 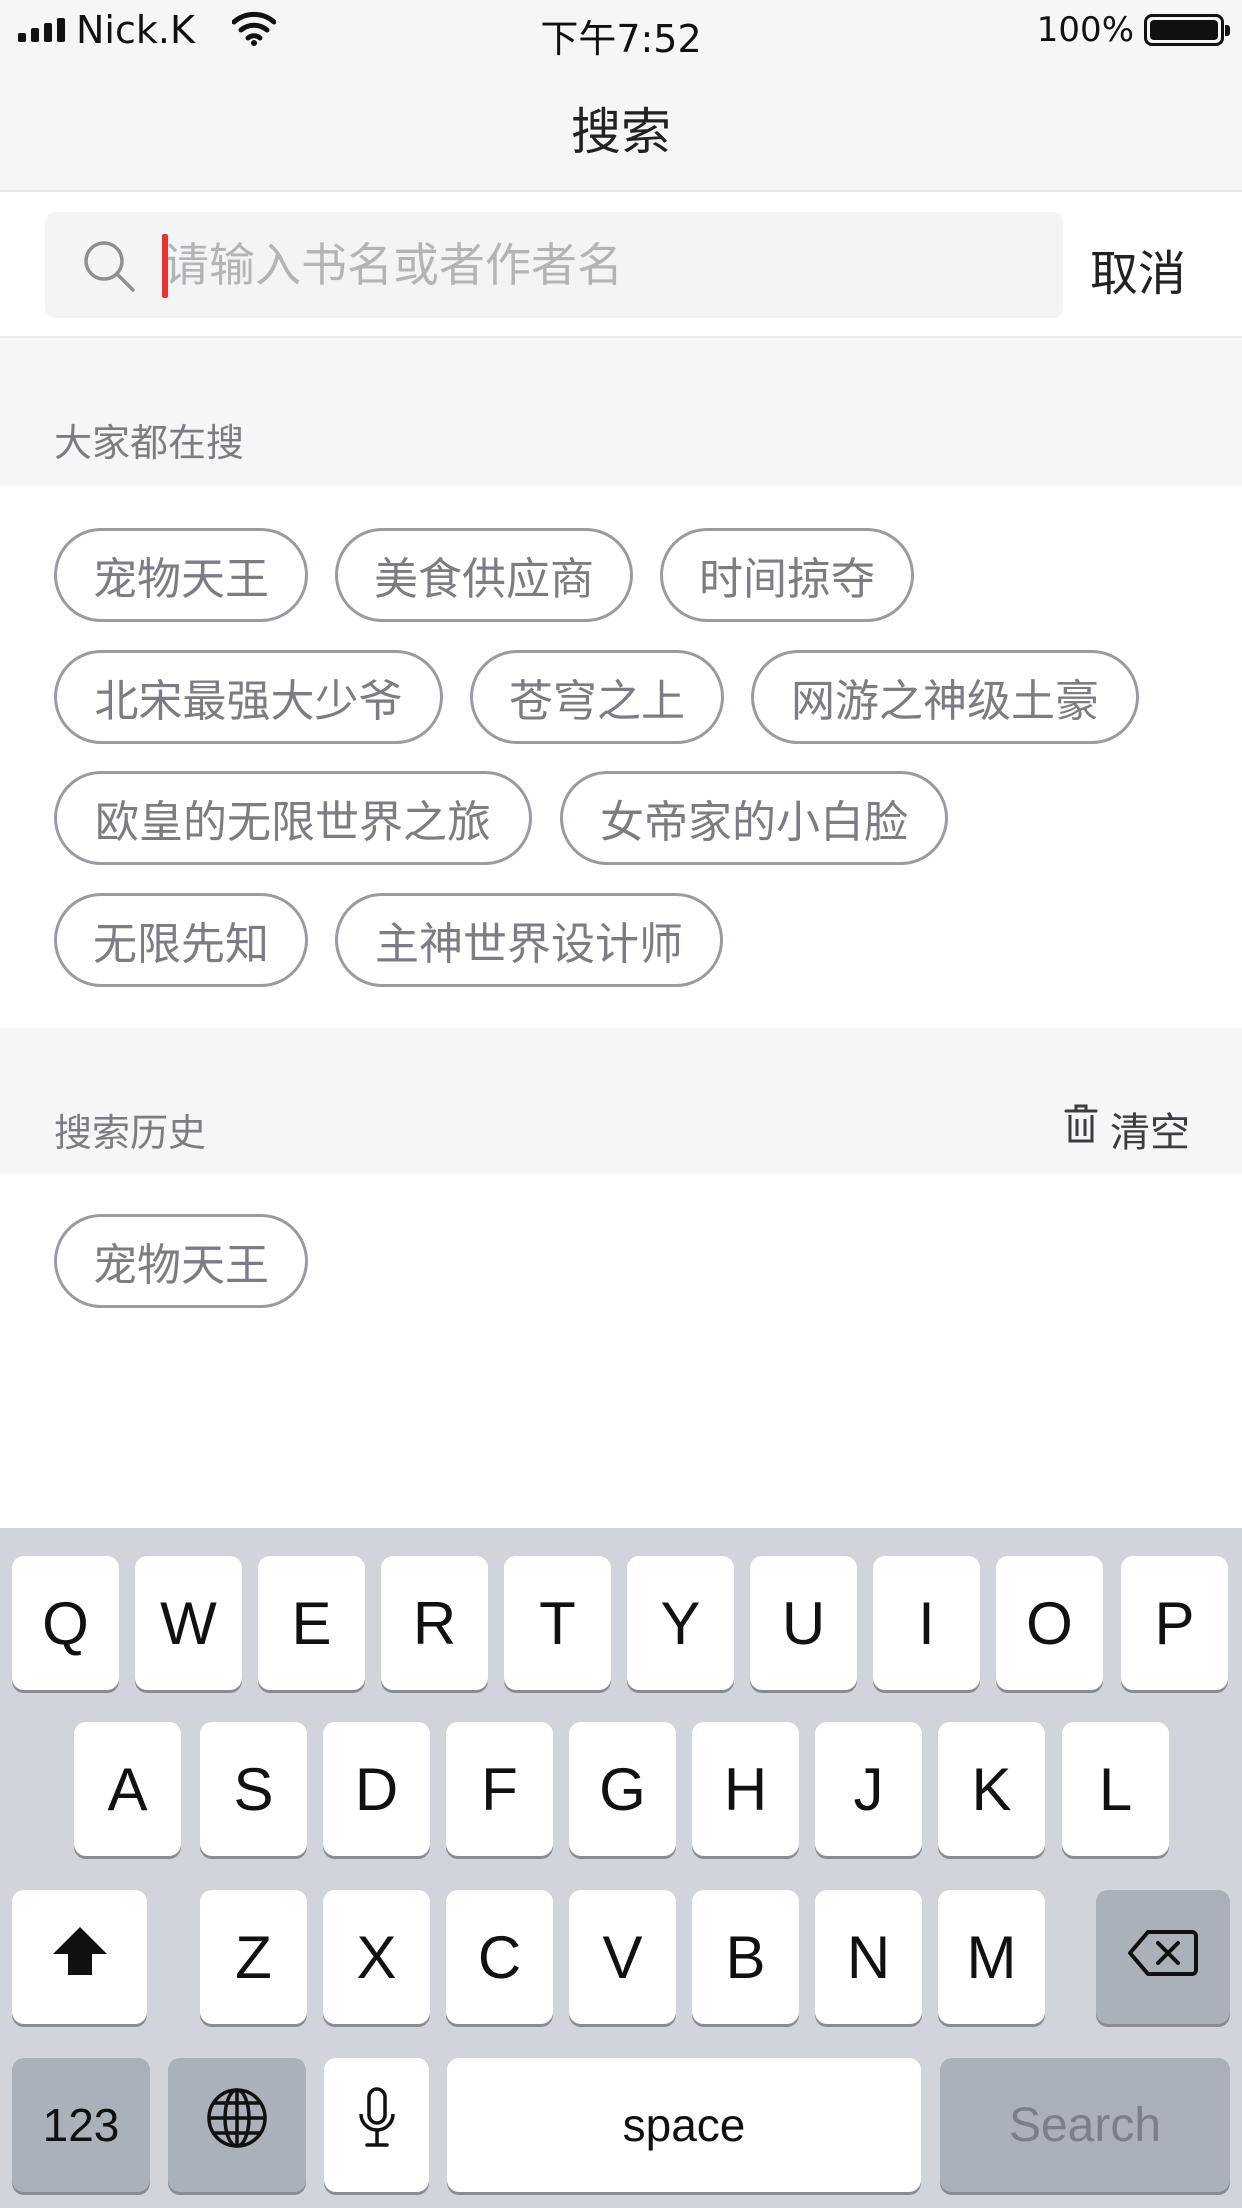 I want to click on space-key: space, so click(x=684, y=2125).